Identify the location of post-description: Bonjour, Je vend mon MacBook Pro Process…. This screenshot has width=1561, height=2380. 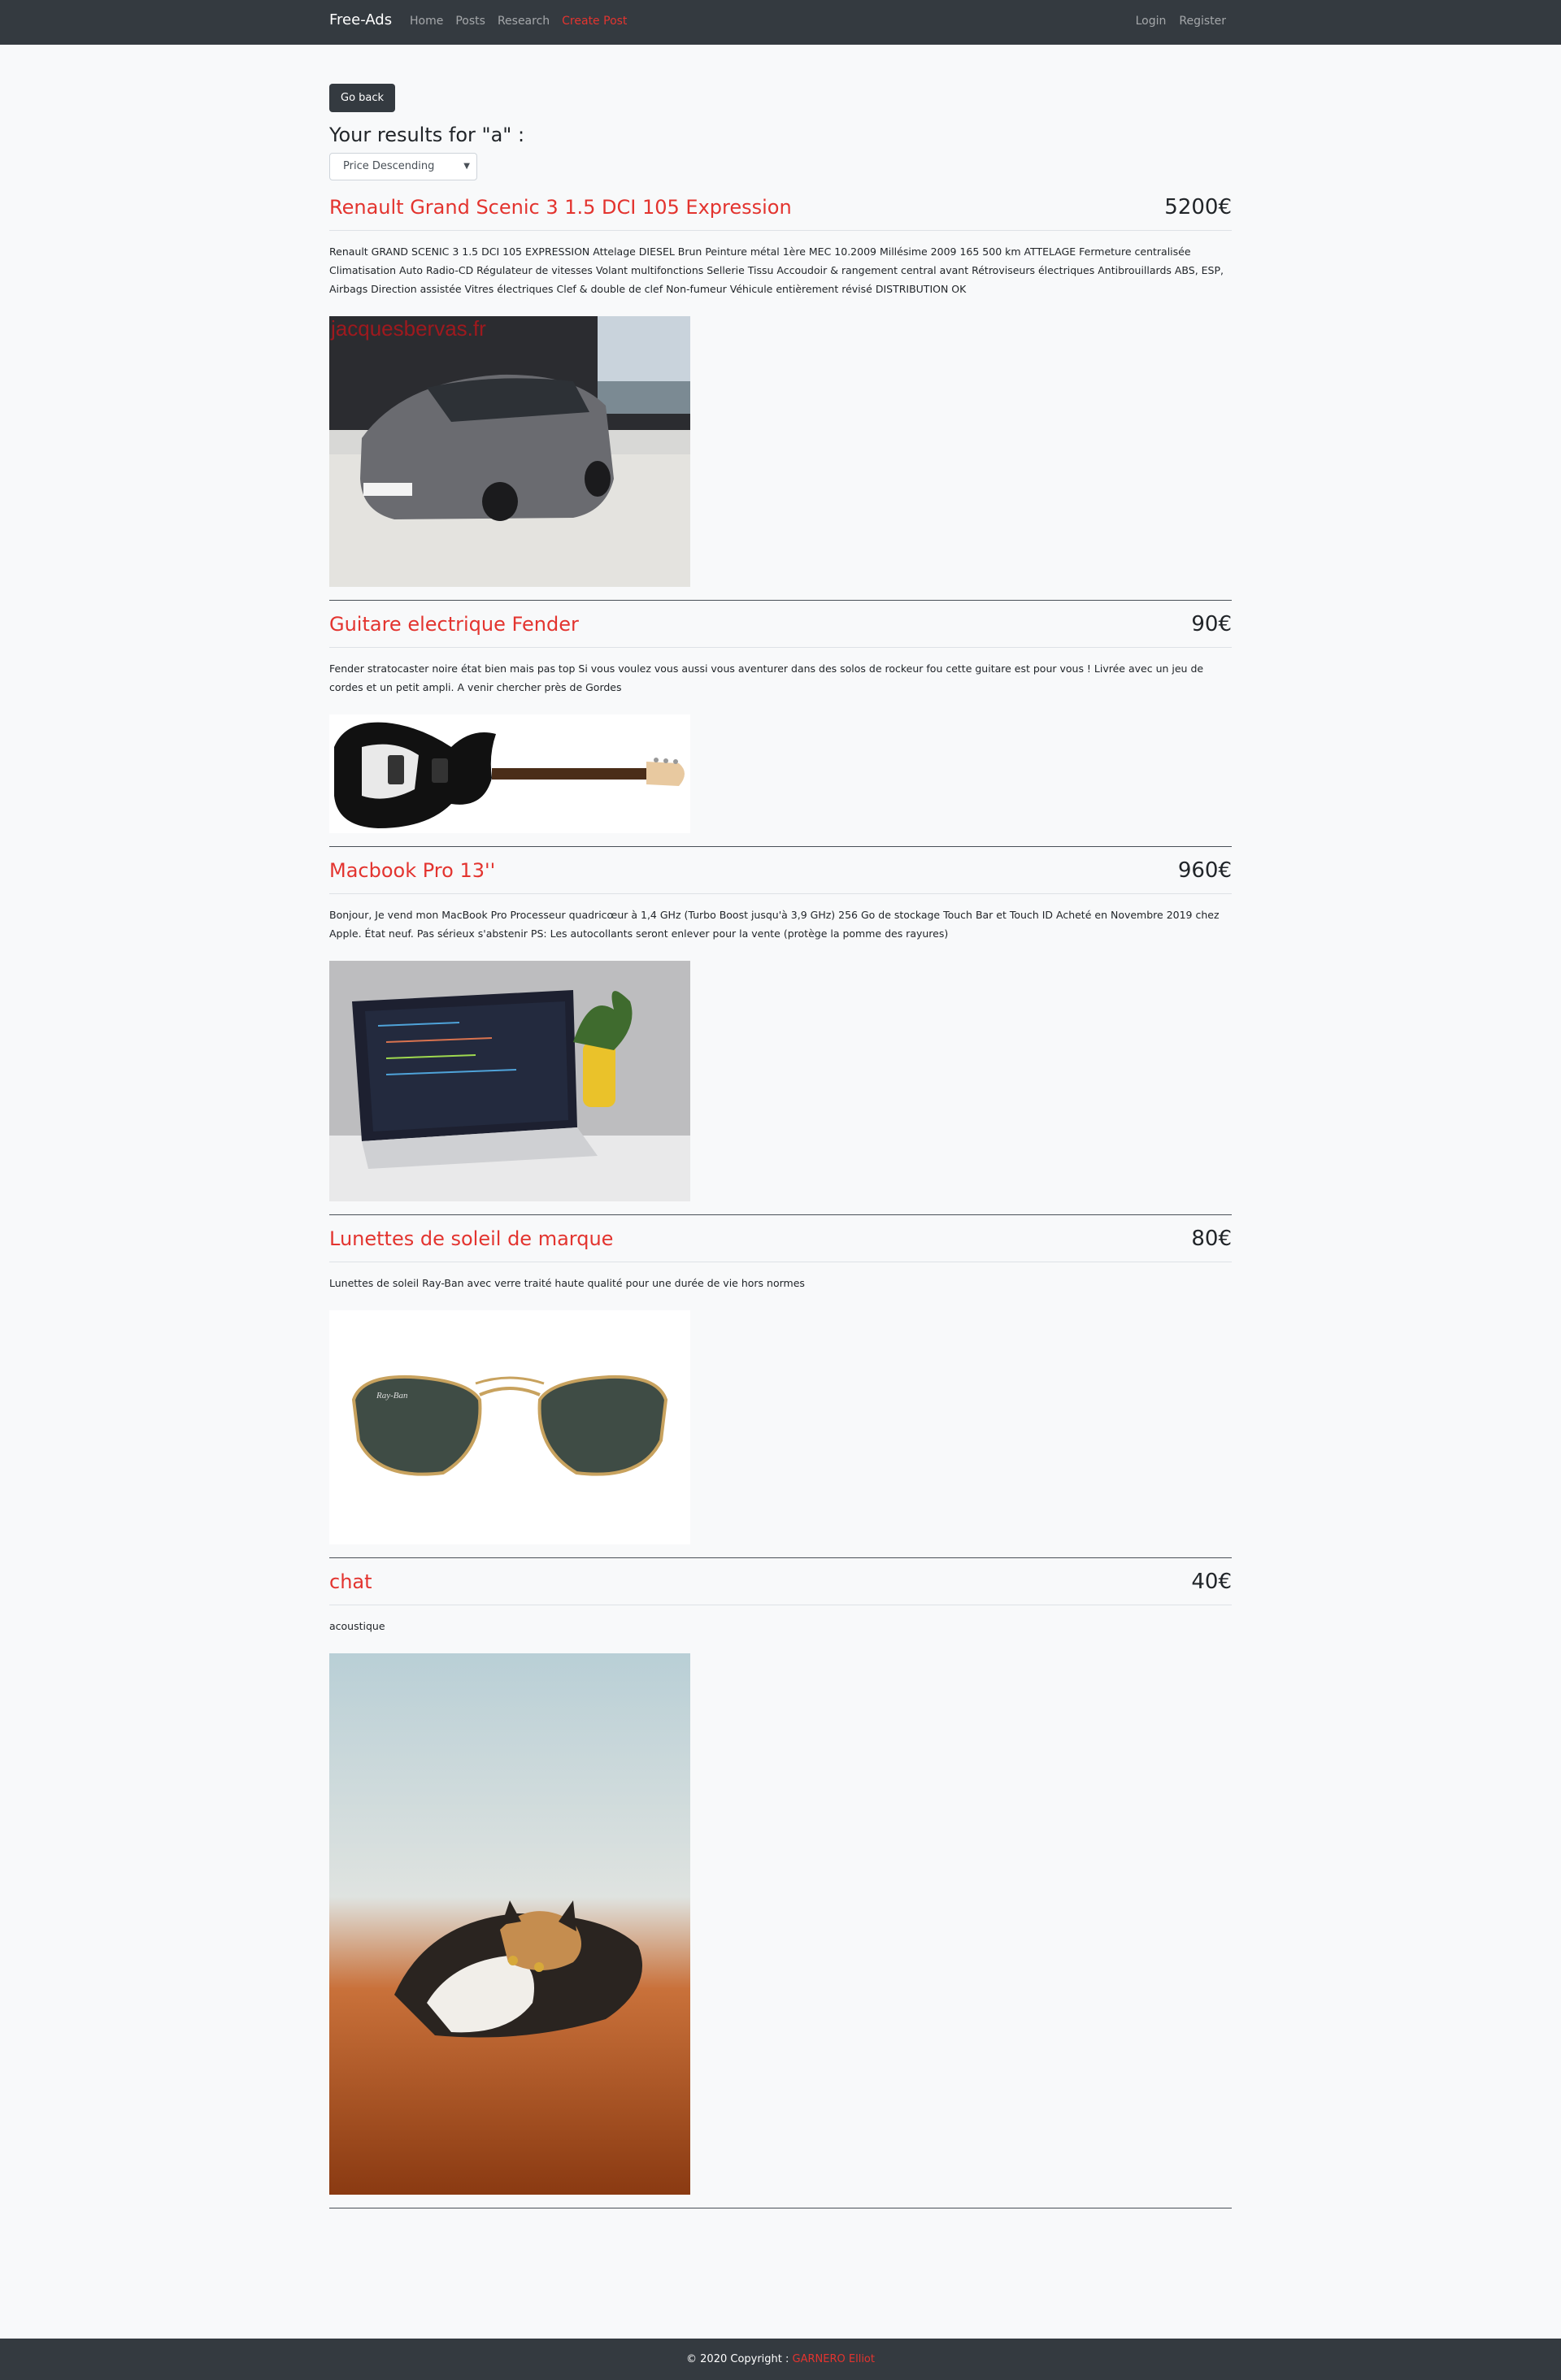
(774, 924).